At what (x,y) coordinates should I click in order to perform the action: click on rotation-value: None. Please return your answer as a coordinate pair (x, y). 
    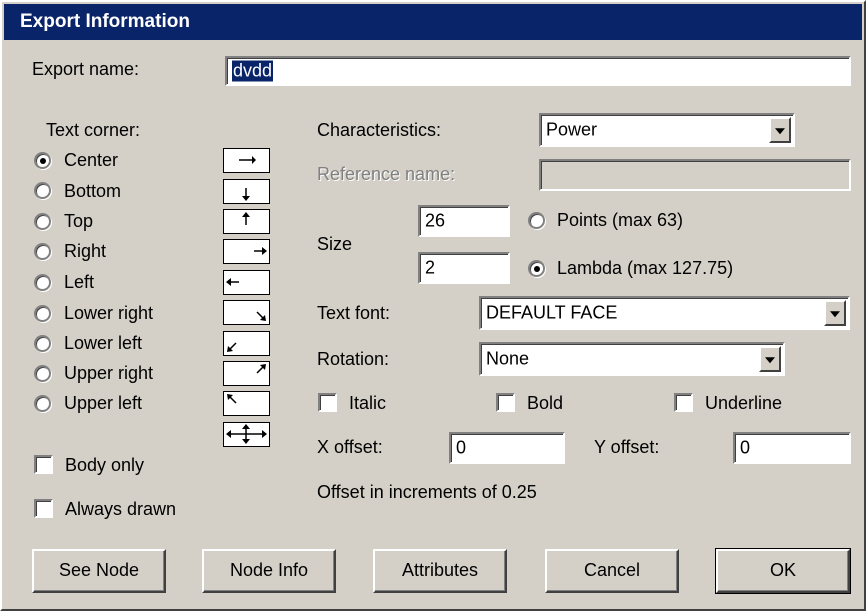
    Looking at the image, I should click on (508, 358).